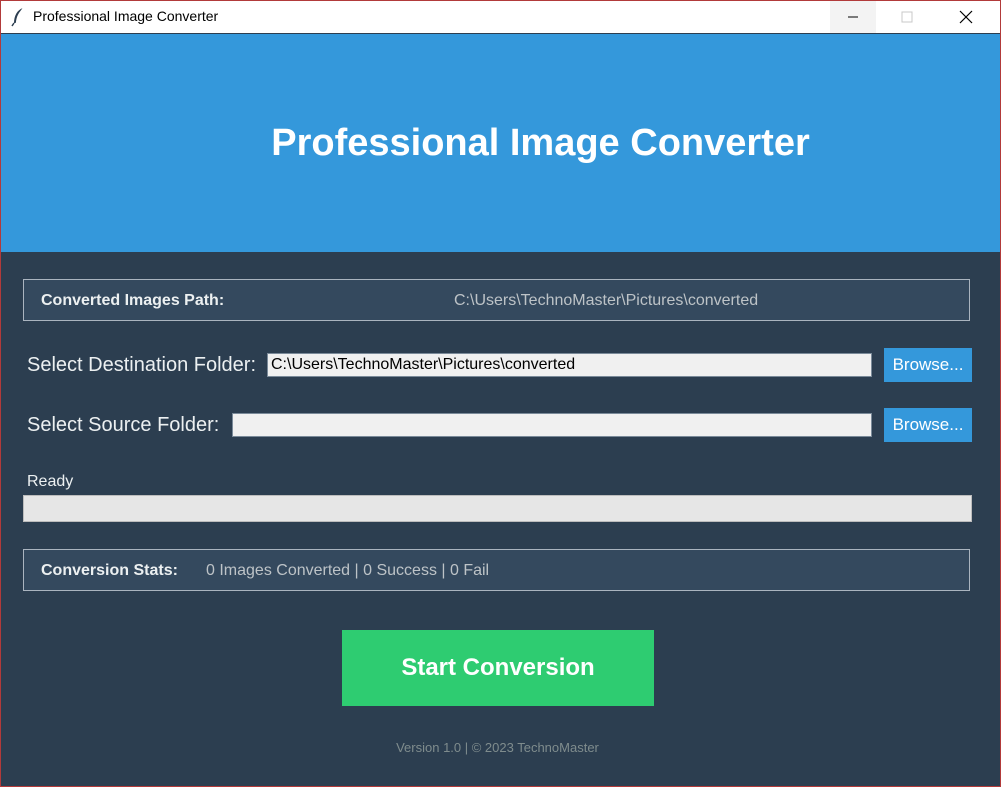 The height and width of the screenshot is (787, 1001). I want to click on start-conversion-button: Start Conversion, so click(498, 668).